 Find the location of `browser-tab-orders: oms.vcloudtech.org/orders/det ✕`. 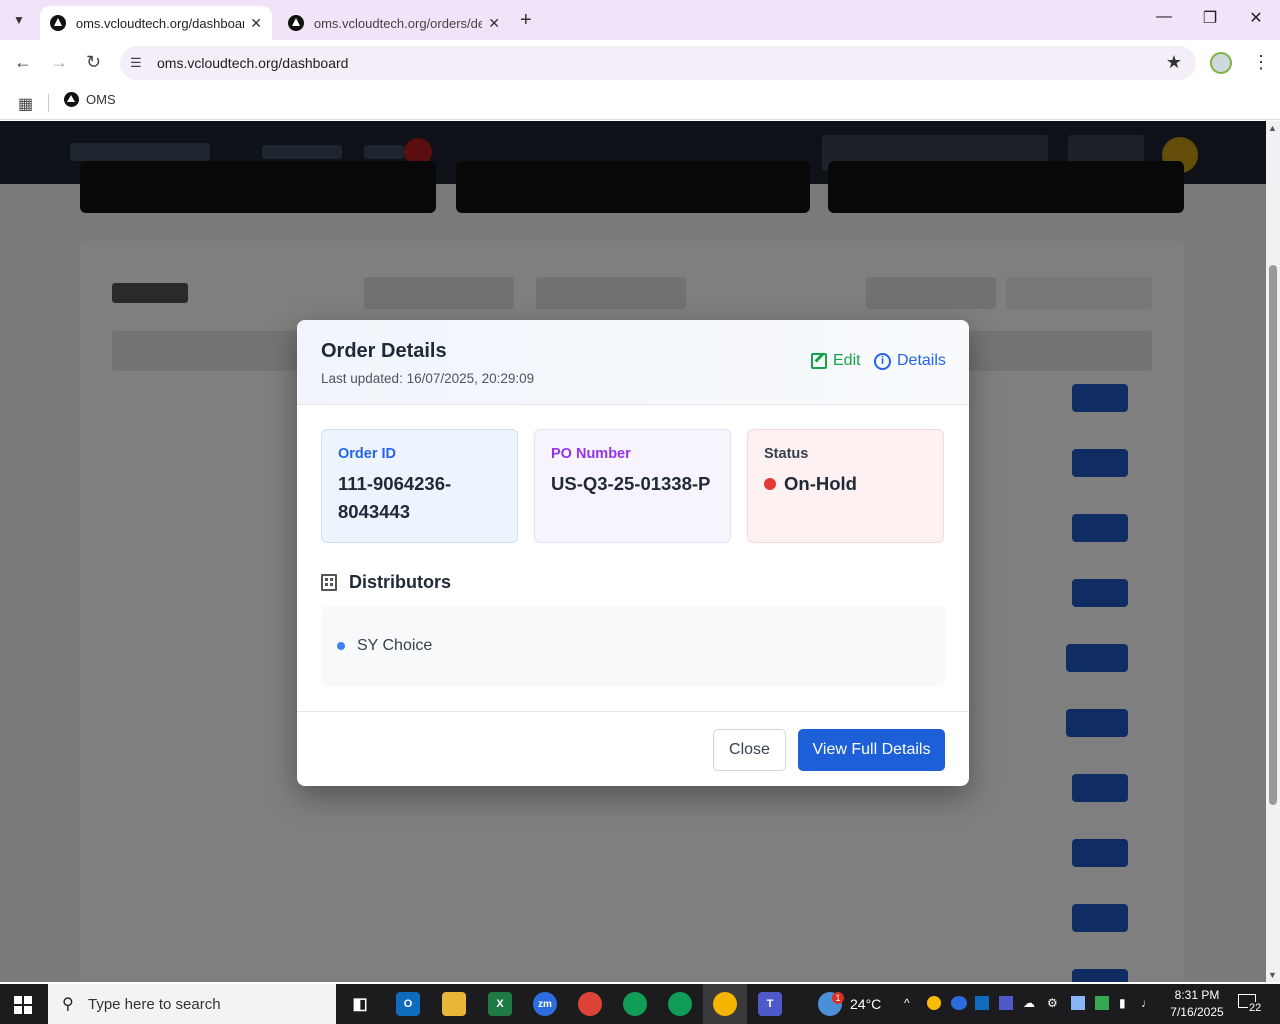

browser-tab-orders: oms.vcloudtech.org/orders/det ✕ is located at coordinates (394, 23).